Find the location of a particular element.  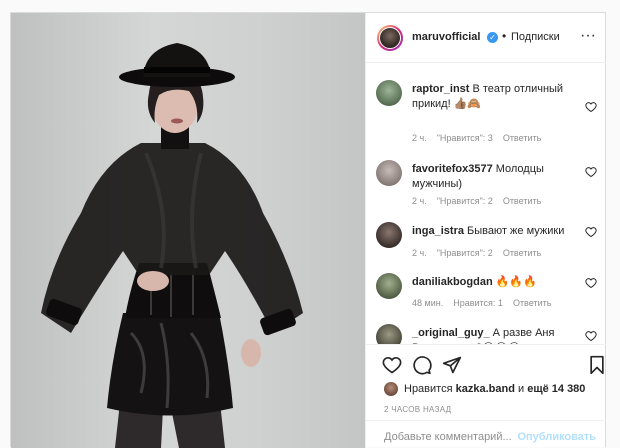

post-actions is located at coordinates (486, 359).